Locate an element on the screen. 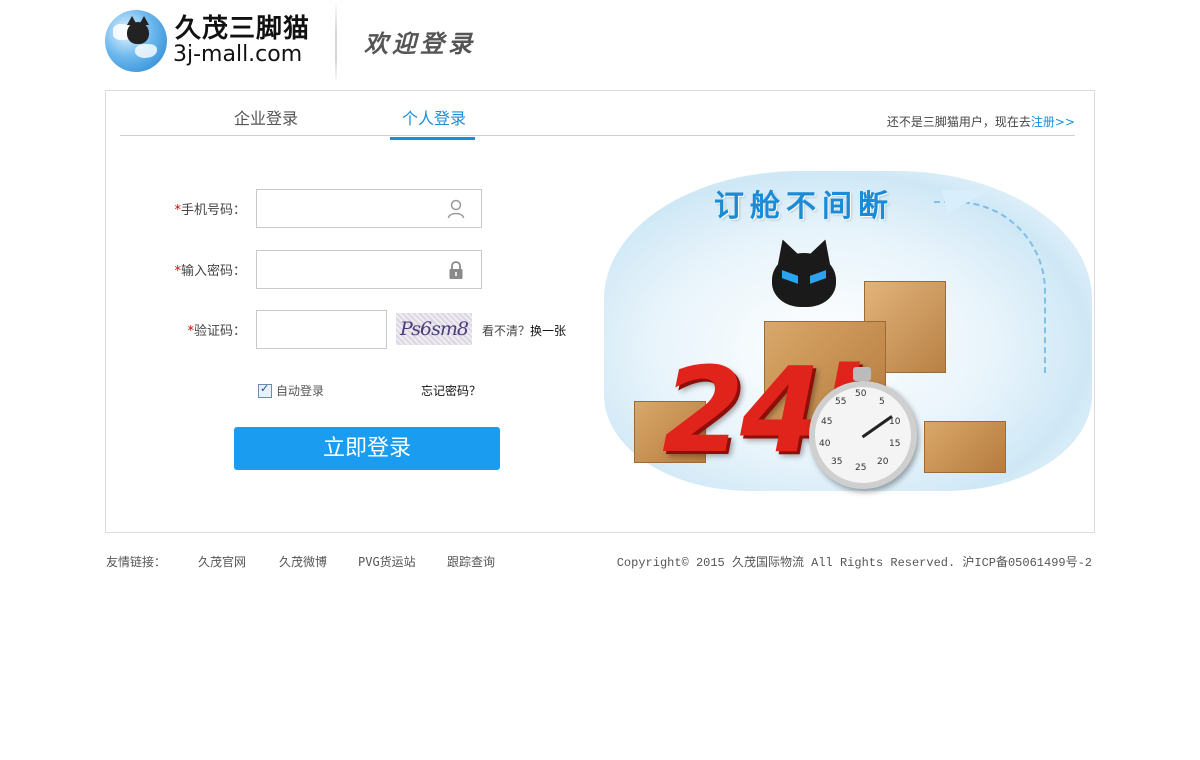  stopwatch-number: 45 is located at coordinates (827, 422).